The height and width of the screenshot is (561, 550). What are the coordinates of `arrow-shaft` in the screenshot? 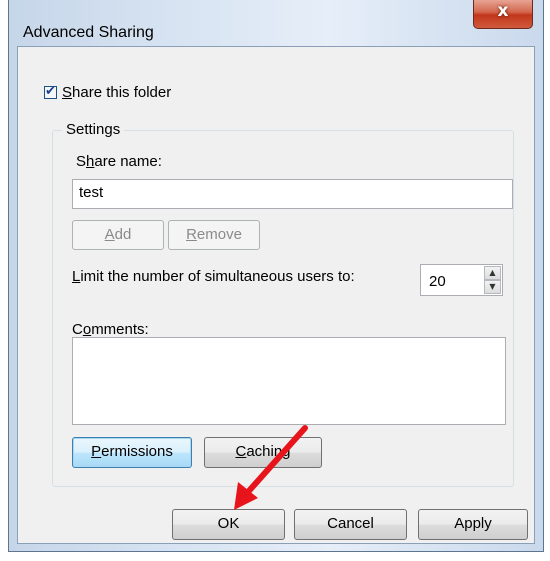 It's located at (276, 460).